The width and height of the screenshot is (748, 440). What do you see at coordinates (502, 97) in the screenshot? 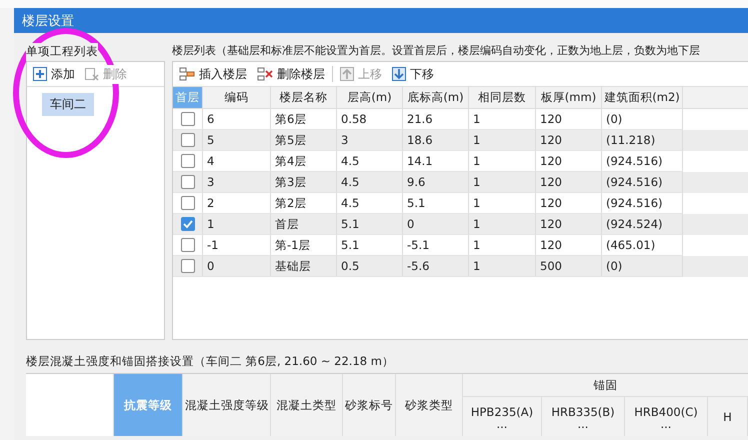
I see `column-header: 相同层数` at bounding box center [502, 97].